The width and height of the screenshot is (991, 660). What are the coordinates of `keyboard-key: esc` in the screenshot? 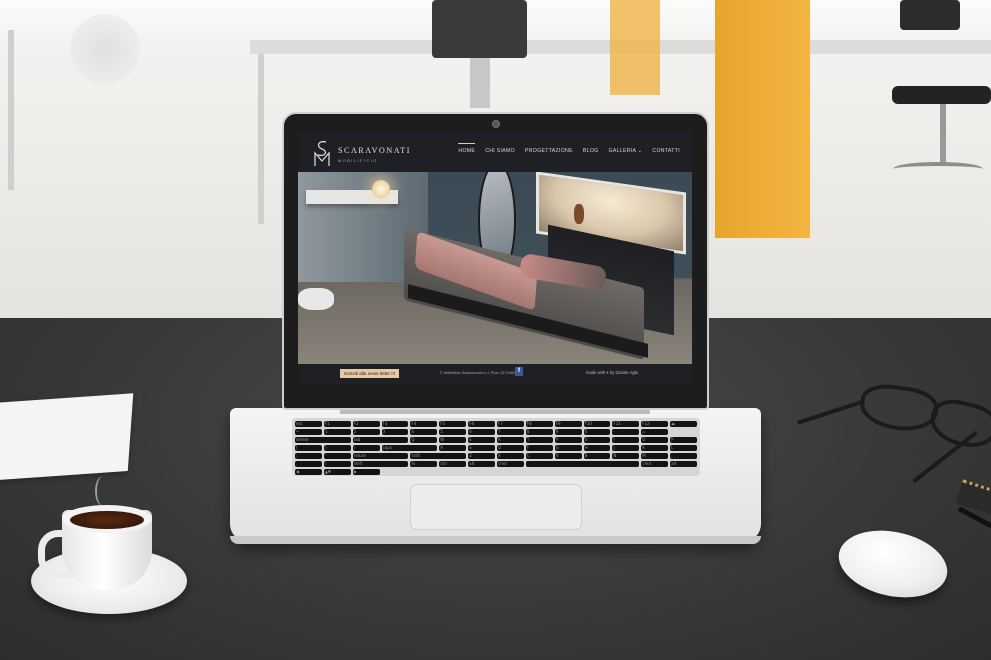 It's located at (308, 424).